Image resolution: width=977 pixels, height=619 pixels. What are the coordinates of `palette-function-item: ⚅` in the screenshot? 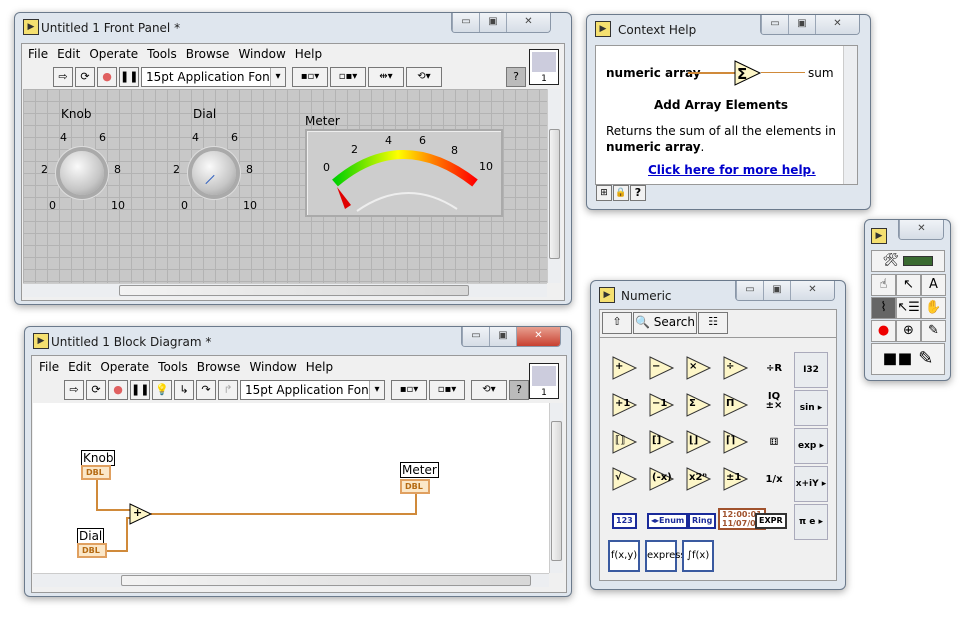 It's located at (774, 443).